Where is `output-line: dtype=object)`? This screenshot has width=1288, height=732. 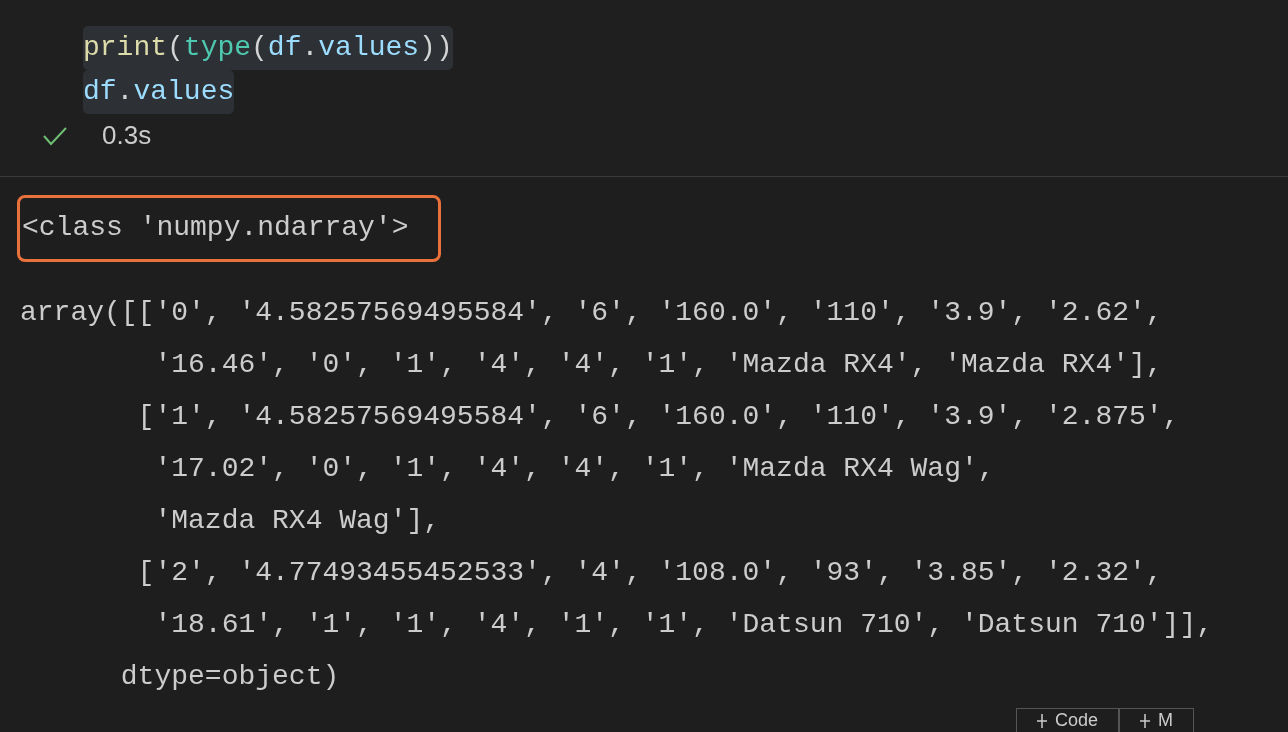
output-line: dtype=object) is located at coordinates (230, 677).